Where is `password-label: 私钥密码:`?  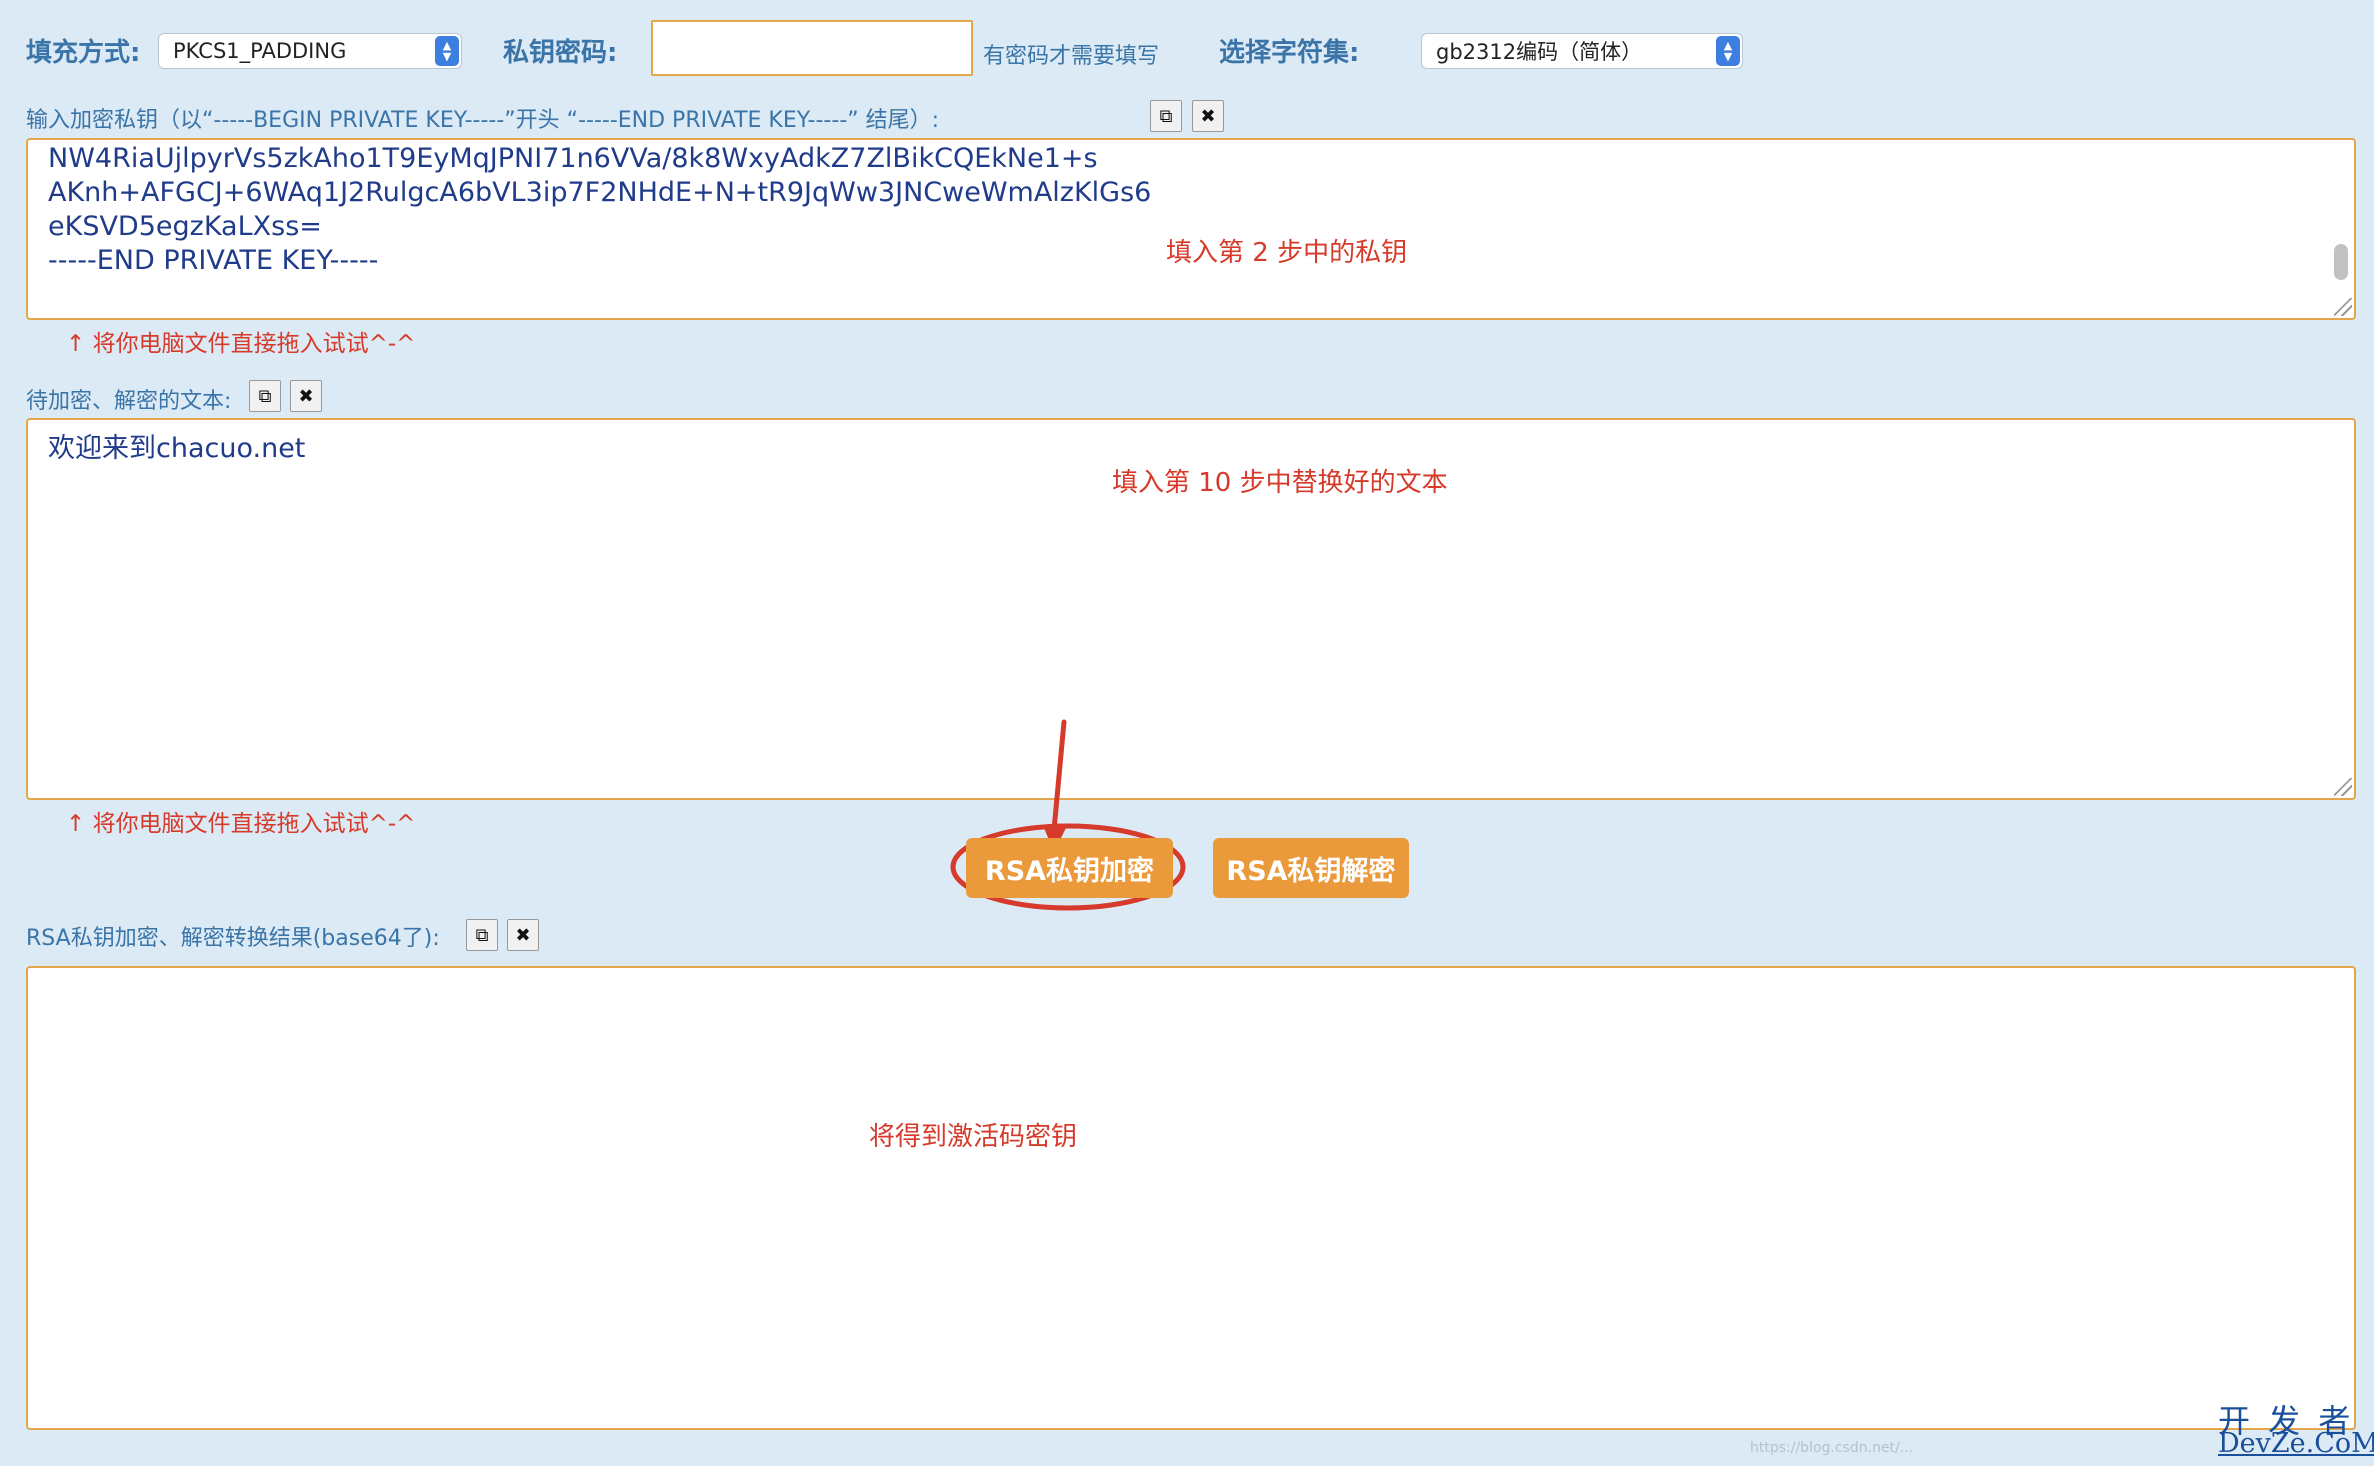 password-label: 私钥密码: is located at coordinates (560, 53).